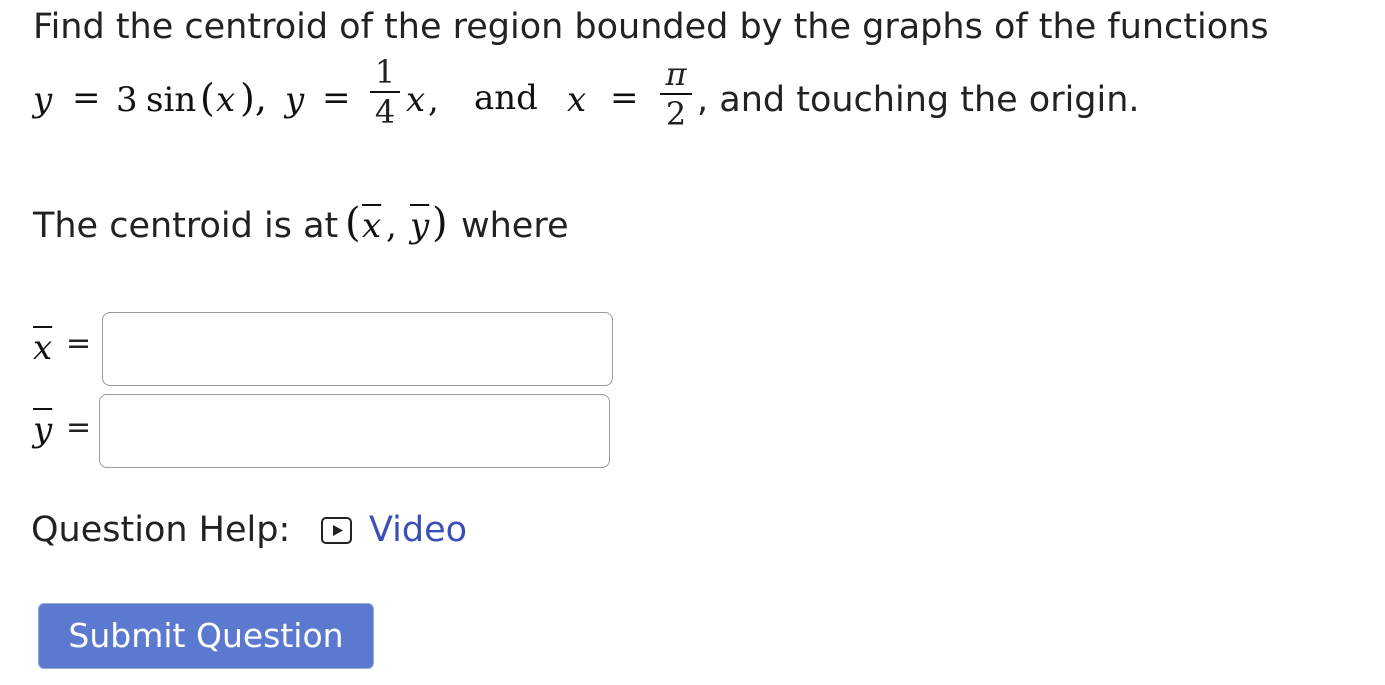 Image resolution: width=1385 pixels, height=685 pixels. What do you see at coordinates (171, 100) in the screenshot?
I see `eq-sin-func: sin` at bounding box center [171, 100].